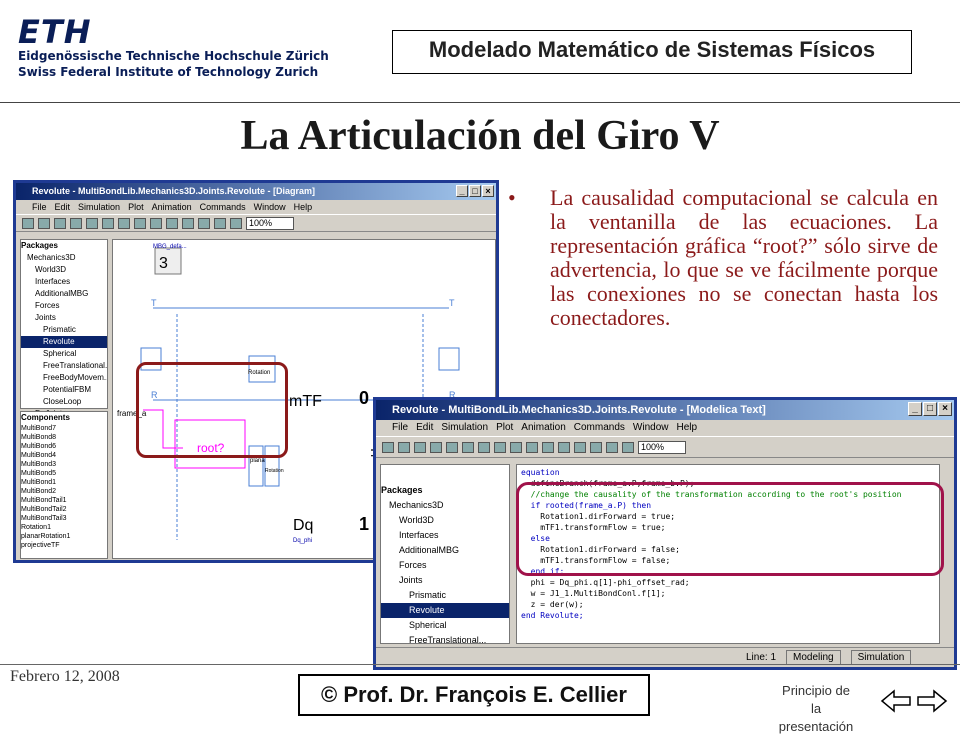  Describe the element at coordinates (64, 402) in the screenshot. I see `tree-item-closeloop: CloseLoop` at that location.